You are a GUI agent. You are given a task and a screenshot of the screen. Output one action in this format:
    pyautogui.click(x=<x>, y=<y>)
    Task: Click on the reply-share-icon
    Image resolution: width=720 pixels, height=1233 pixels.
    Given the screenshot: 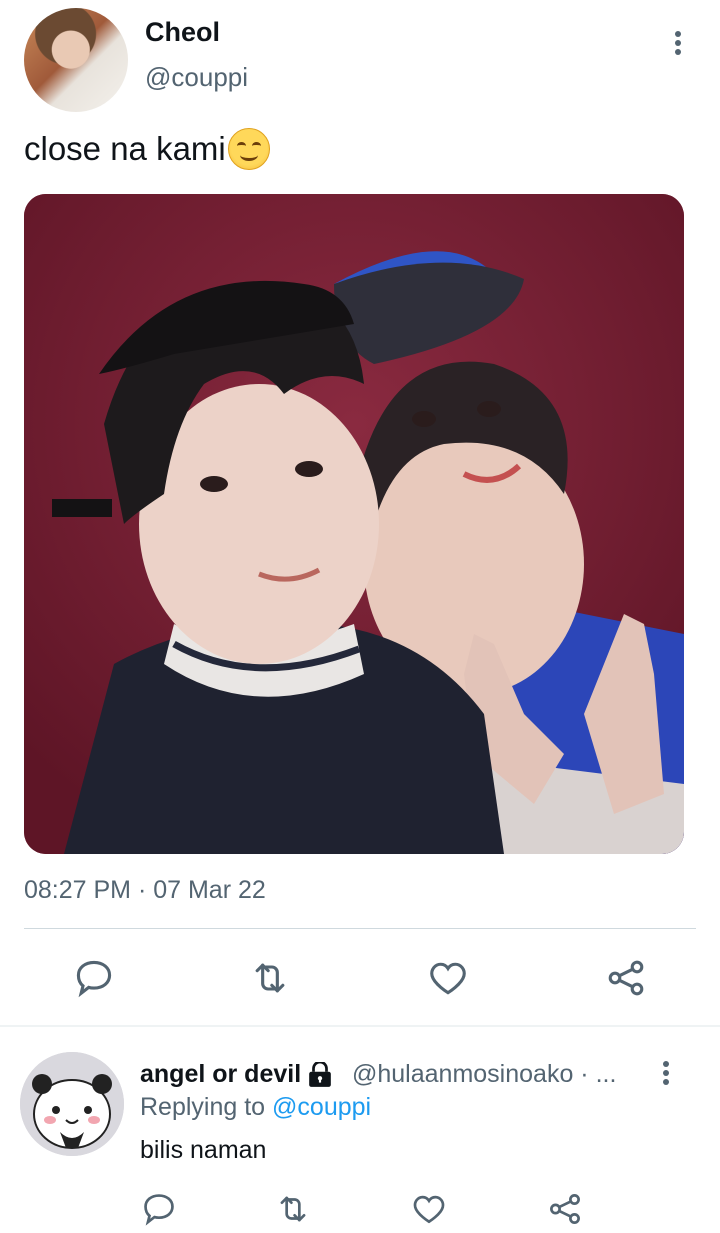 What is the action you would take?
    pyautogui.click(x=565, y=1209)
    